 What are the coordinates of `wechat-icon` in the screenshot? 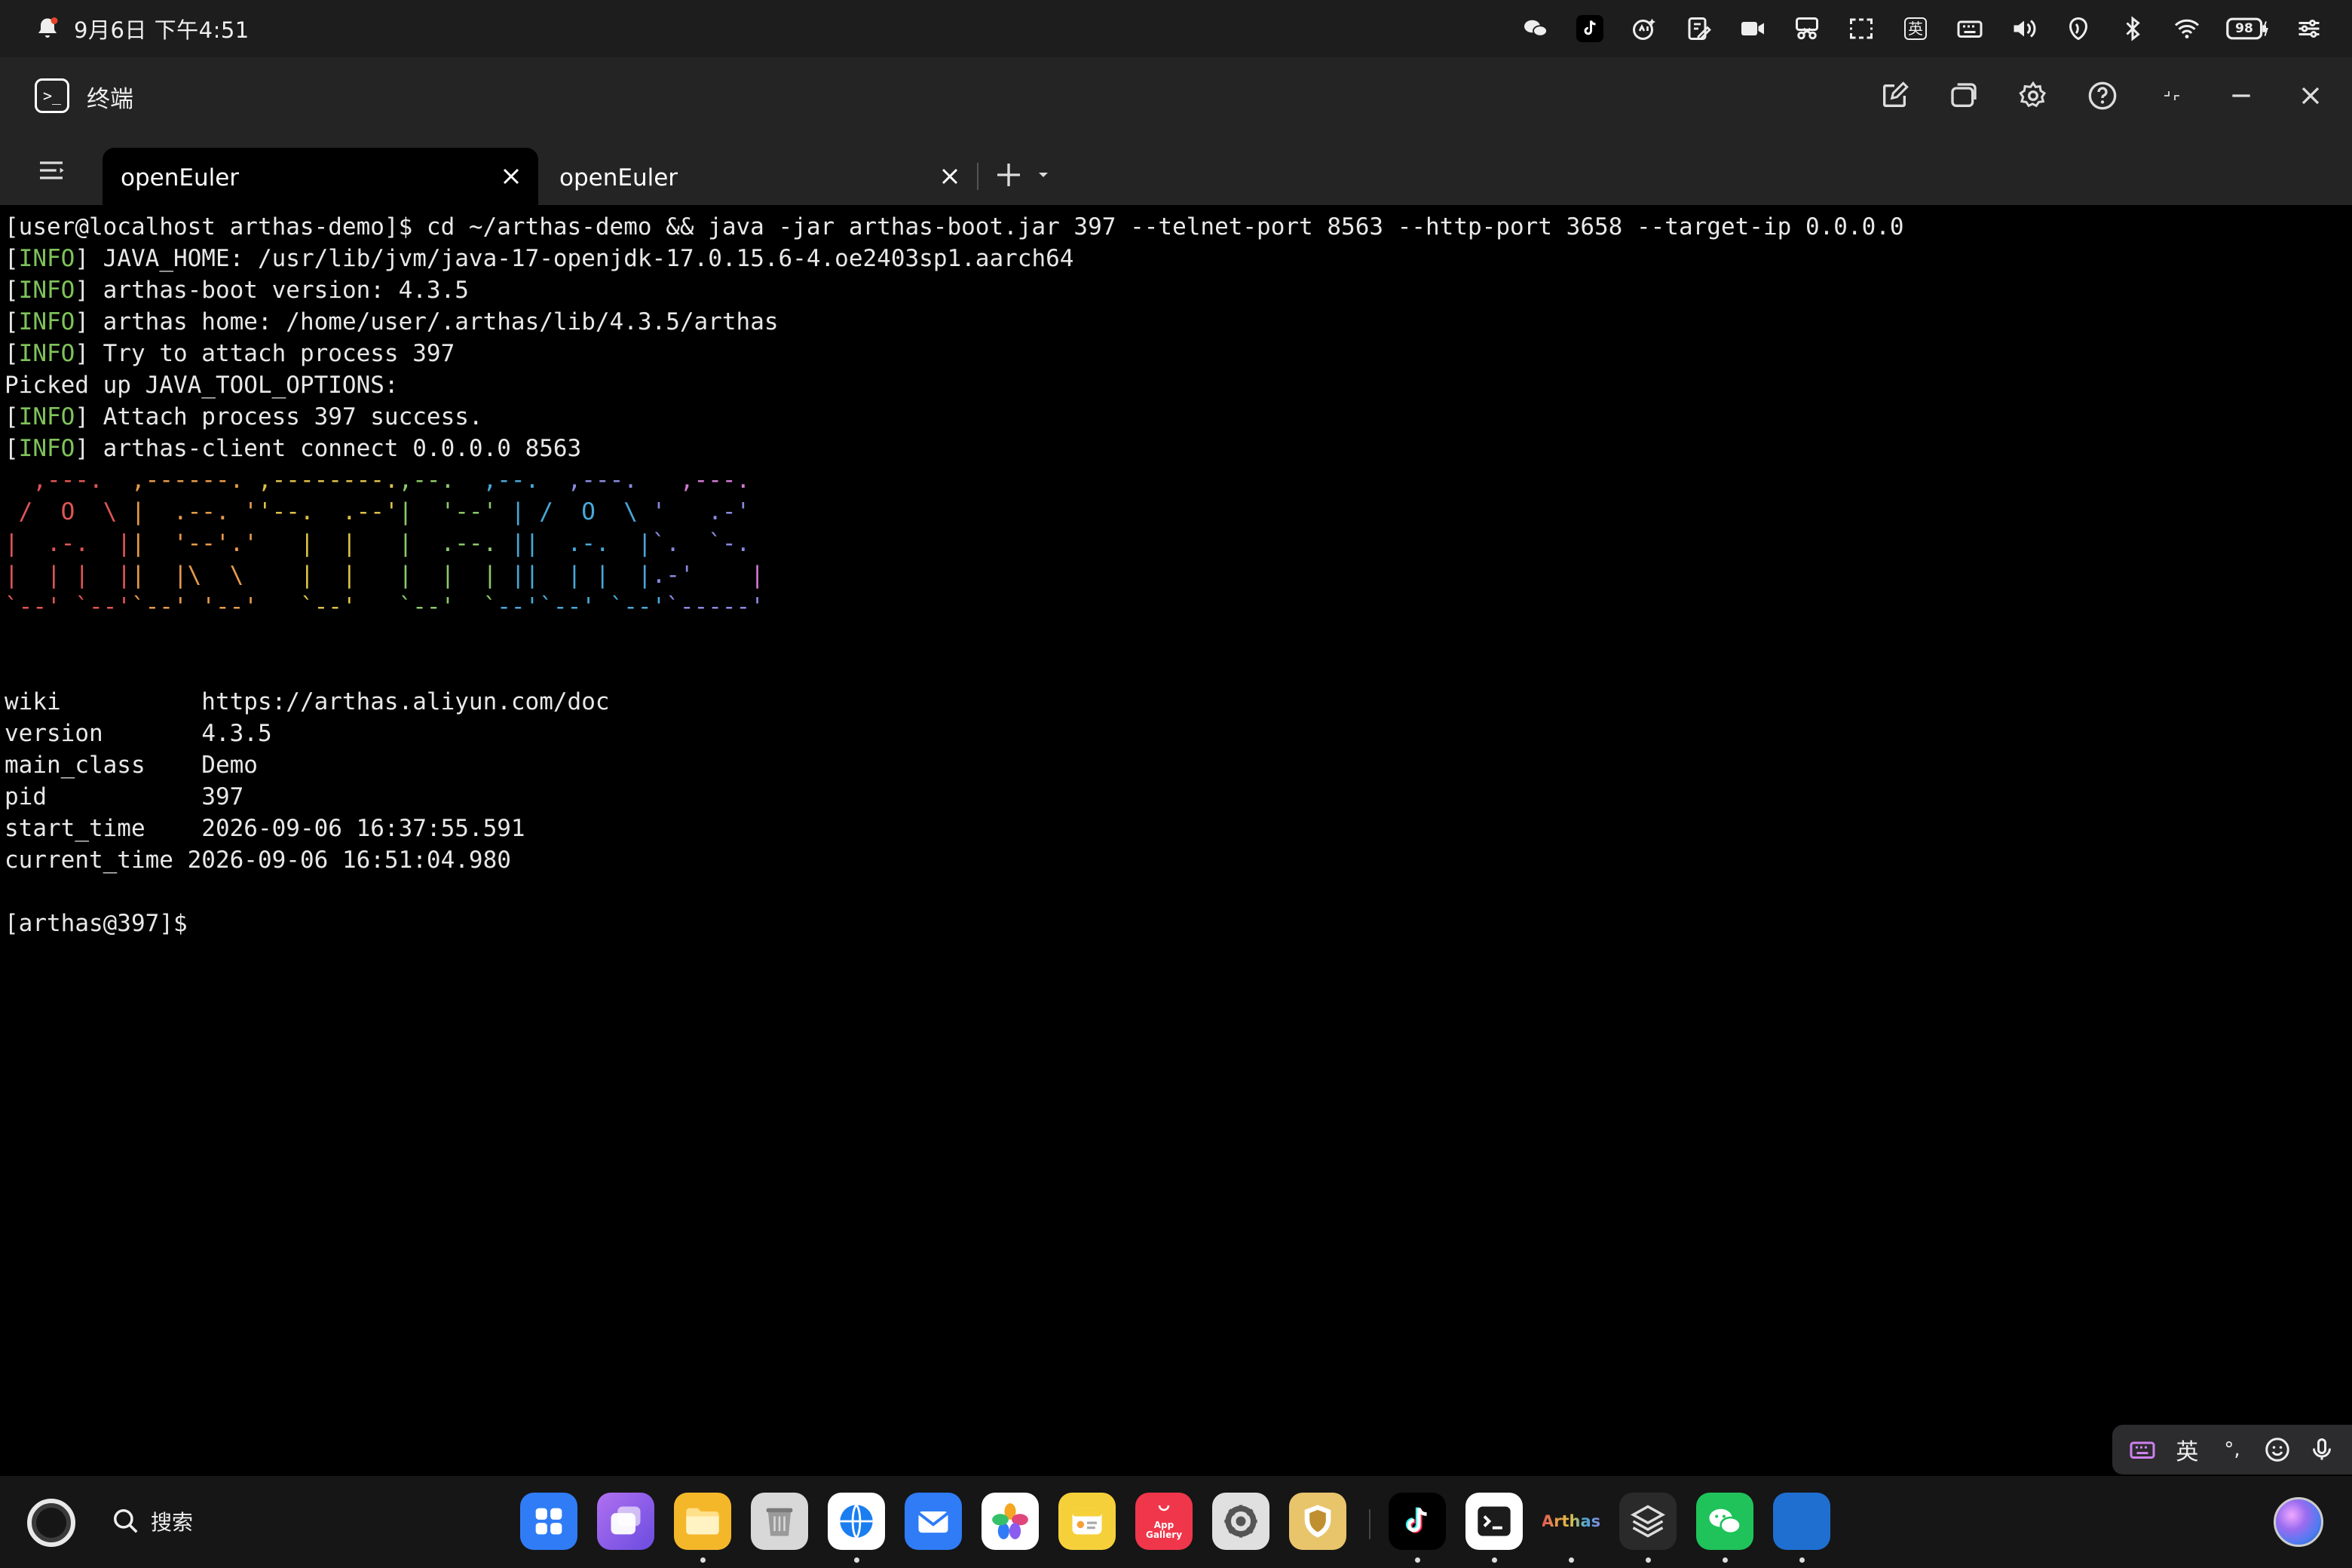 It's located at (1535, 28).